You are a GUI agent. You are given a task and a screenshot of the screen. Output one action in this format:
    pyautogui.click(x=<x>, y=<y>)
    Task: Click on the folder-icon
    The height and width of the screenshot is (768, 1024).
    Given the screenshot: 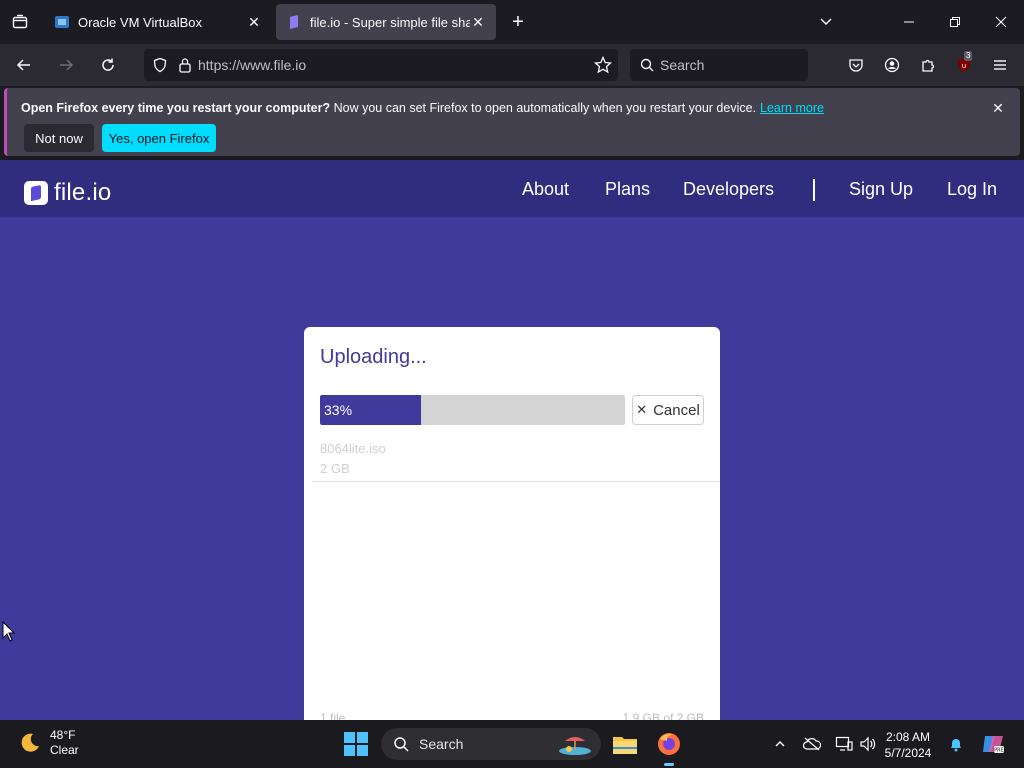 What is the action you would take?
    pyautogui.click(x=625, y=745)
    